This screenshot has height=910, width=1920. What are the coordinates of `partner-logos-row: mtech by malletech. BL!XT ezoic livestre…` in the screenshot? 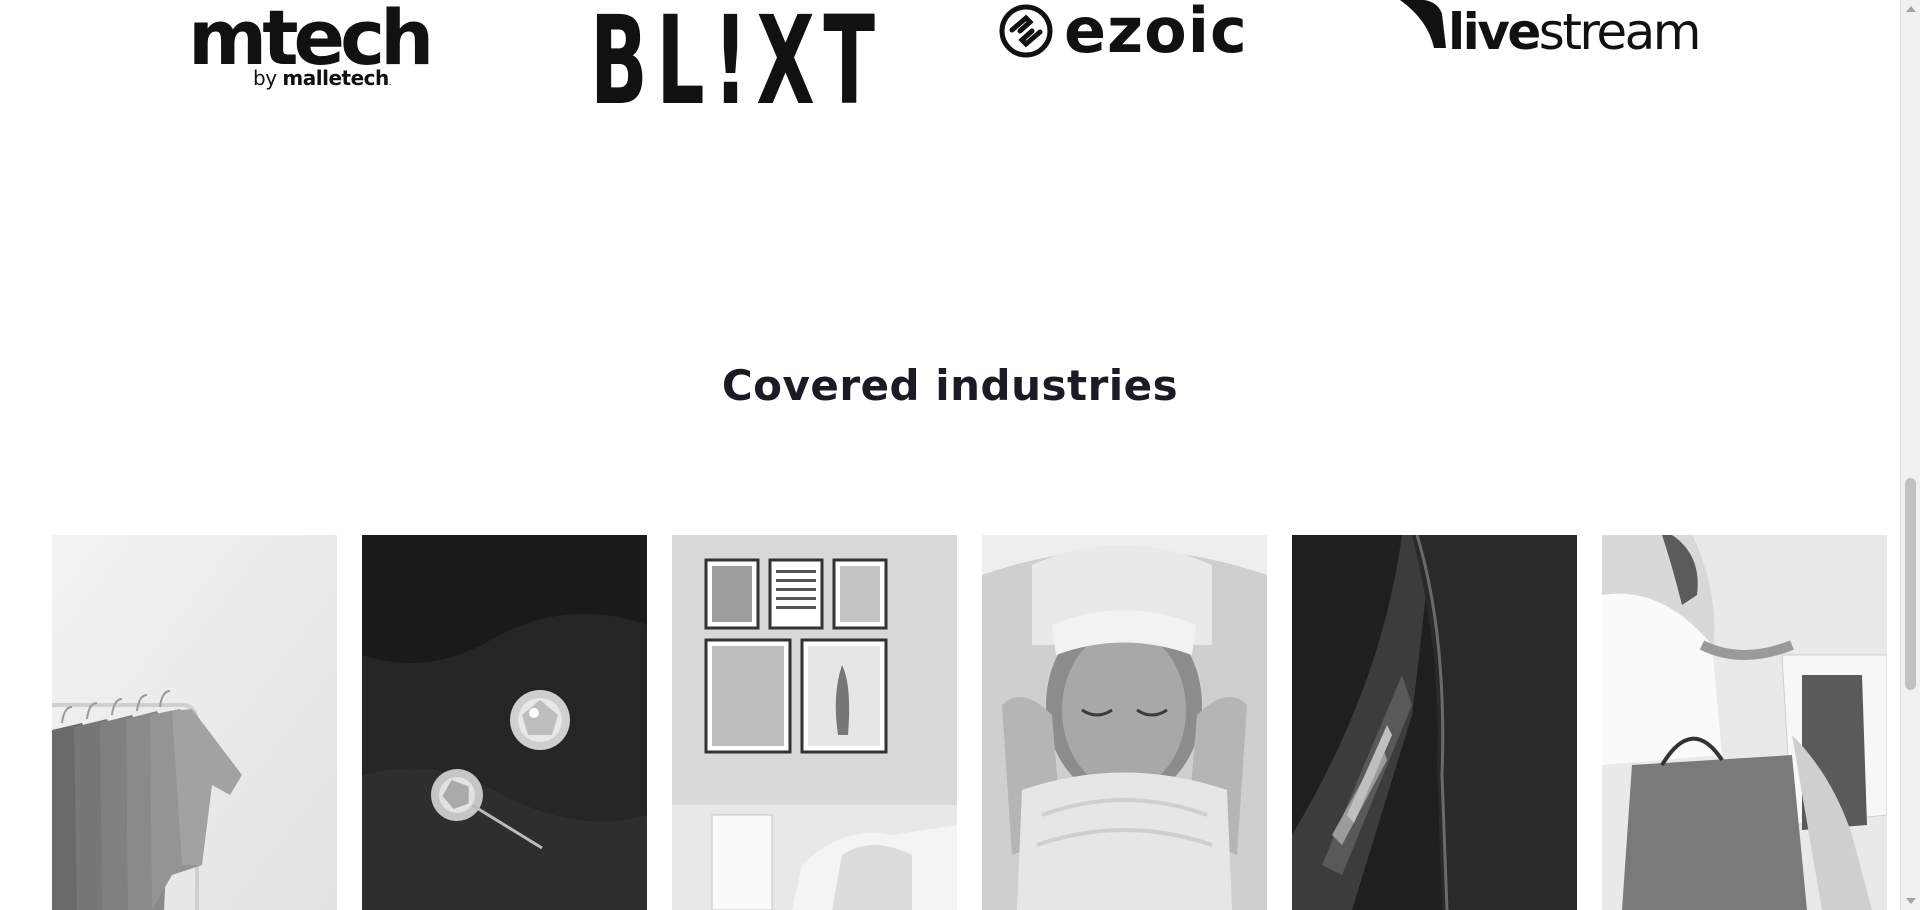 It's located at (950, 65).